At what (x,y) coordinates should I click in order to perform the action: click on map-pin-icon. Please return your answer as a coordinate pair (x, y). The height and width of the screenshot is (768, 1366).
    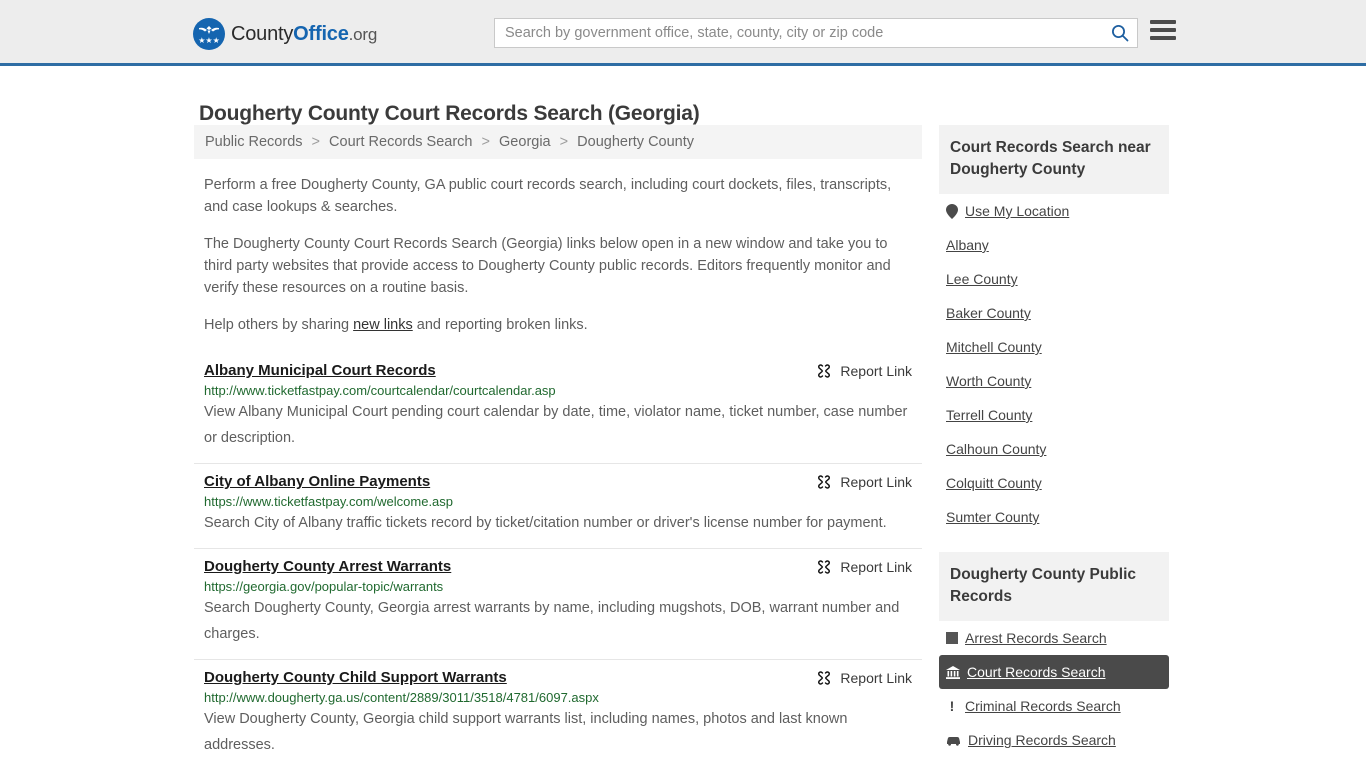
    Looking at the image, I should click on (952, 211).